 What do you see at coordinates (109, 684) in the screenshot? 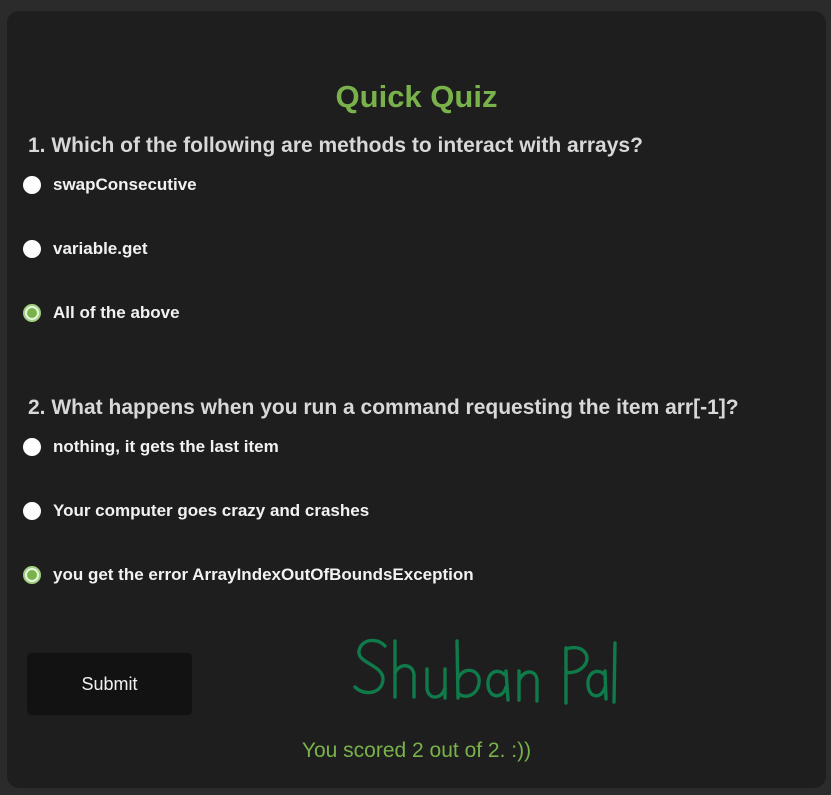
I see `submit-button: Submit` at bounding box center [109, 684].